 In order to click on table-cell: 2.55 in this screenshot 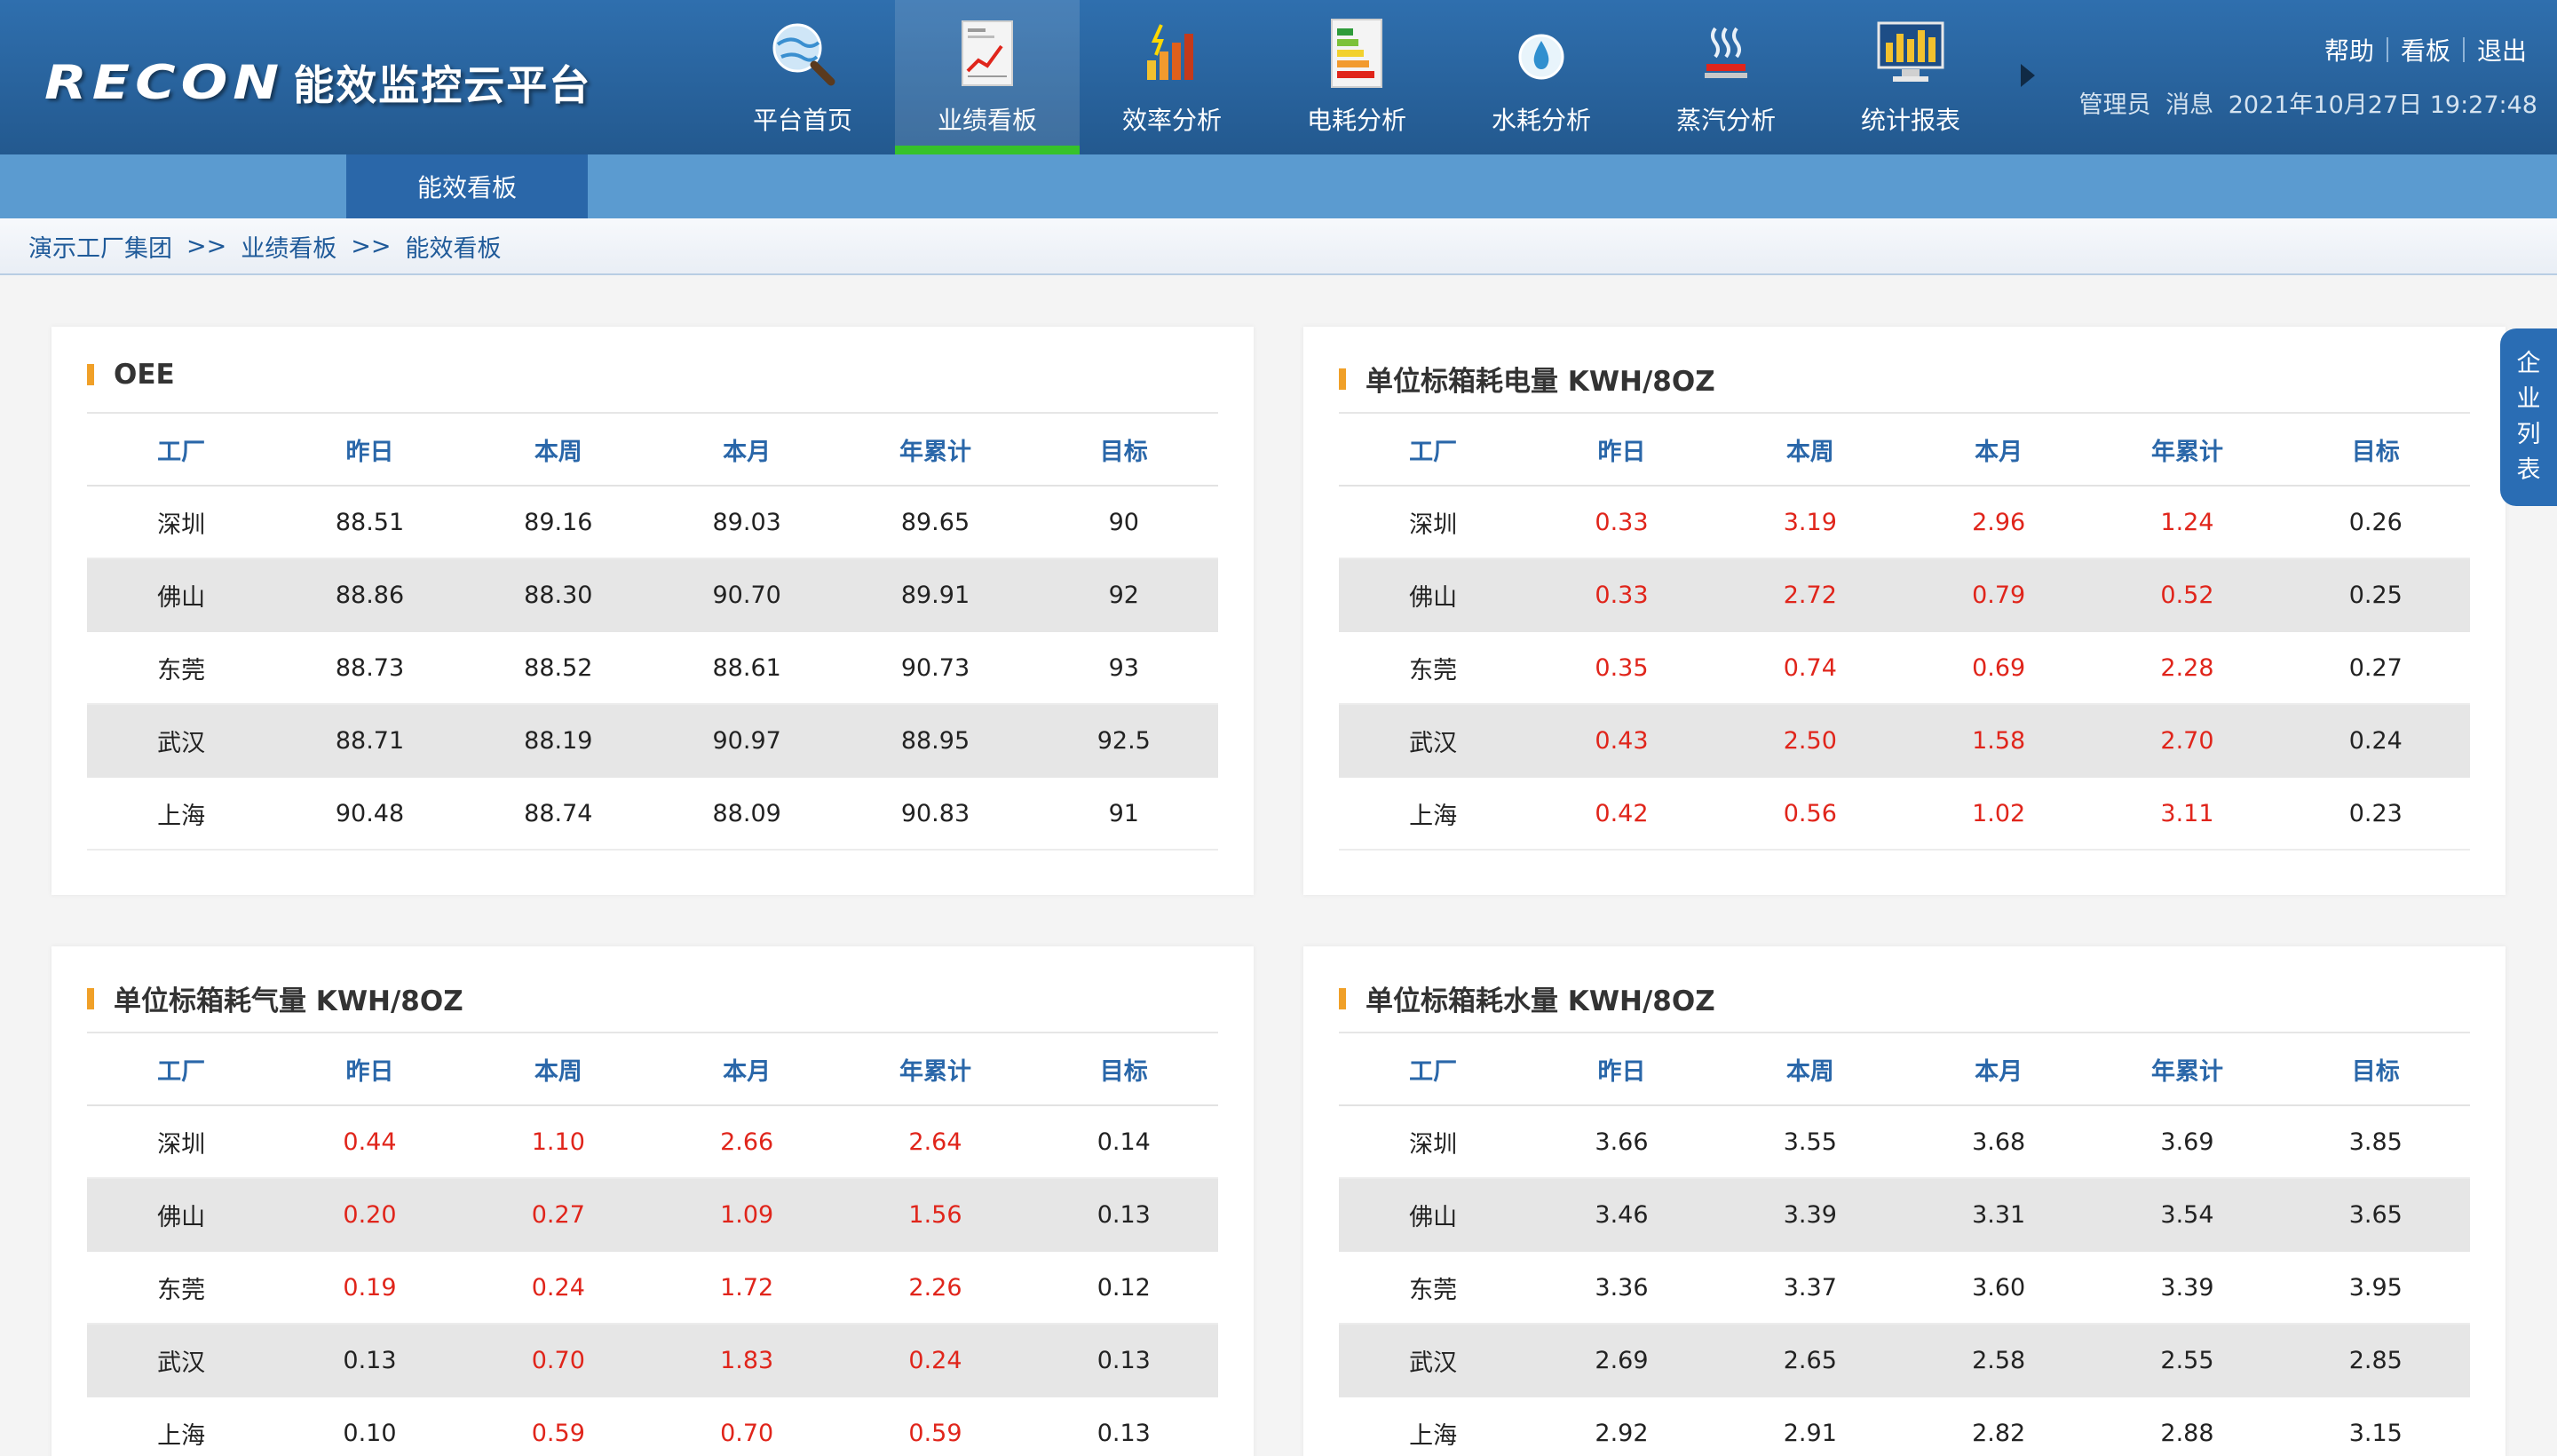, I will do `click(2187, 1360)`.